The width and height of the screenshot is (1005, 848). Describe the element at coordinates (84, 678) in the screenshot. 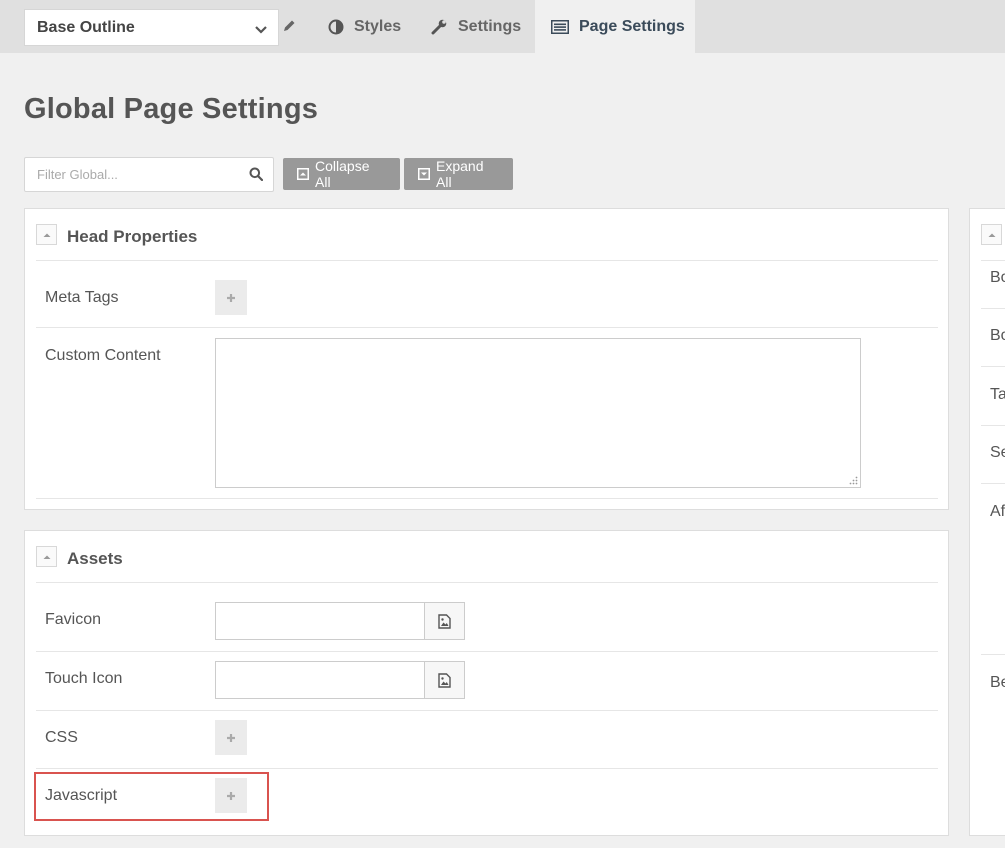

I see `touch-icon-label: Touch Icon` at that location.